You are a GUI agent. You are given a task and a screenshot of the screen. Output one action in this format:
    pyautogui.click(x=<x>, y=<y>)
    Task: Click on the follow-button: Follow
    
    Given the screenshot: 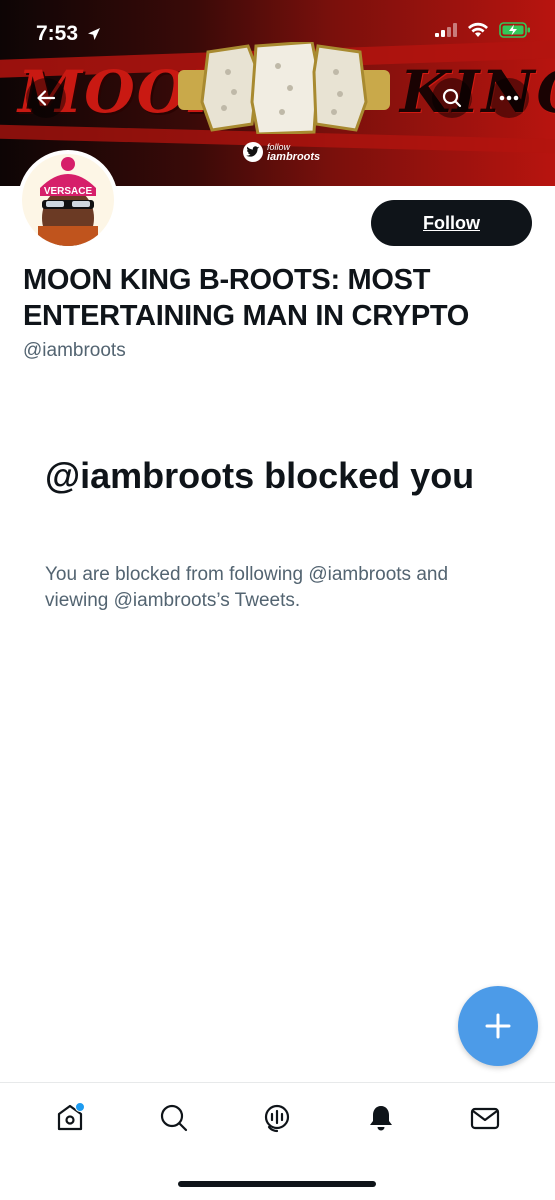 What is the action you would take?
    pyautogui.click(x=451, y=223)
    